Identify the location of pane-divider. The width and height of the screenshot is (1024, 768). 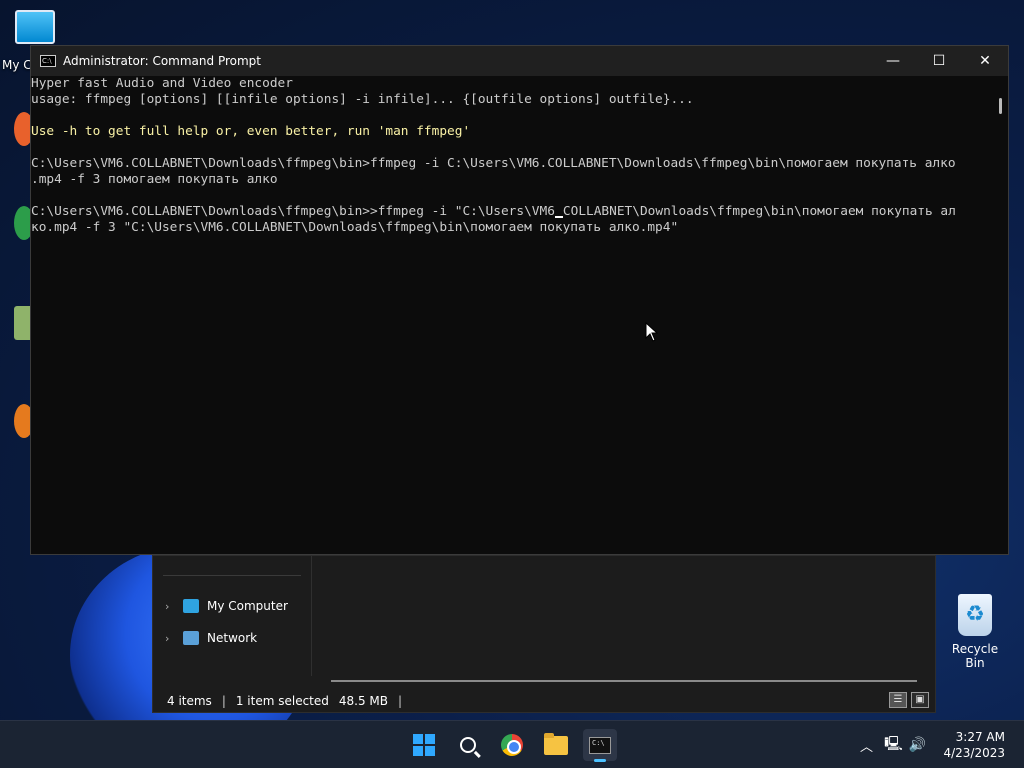
(311, 616).